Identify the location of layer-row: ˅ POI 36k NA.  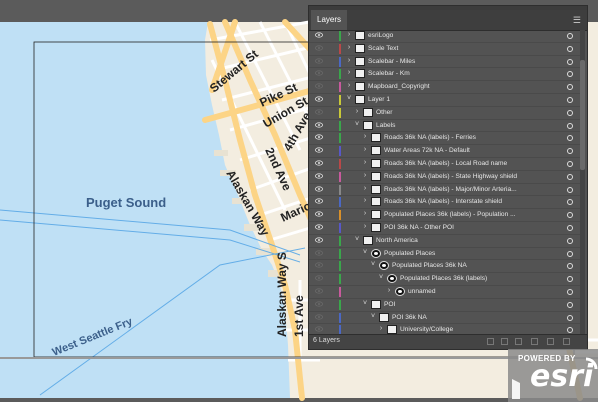
(445, 318).